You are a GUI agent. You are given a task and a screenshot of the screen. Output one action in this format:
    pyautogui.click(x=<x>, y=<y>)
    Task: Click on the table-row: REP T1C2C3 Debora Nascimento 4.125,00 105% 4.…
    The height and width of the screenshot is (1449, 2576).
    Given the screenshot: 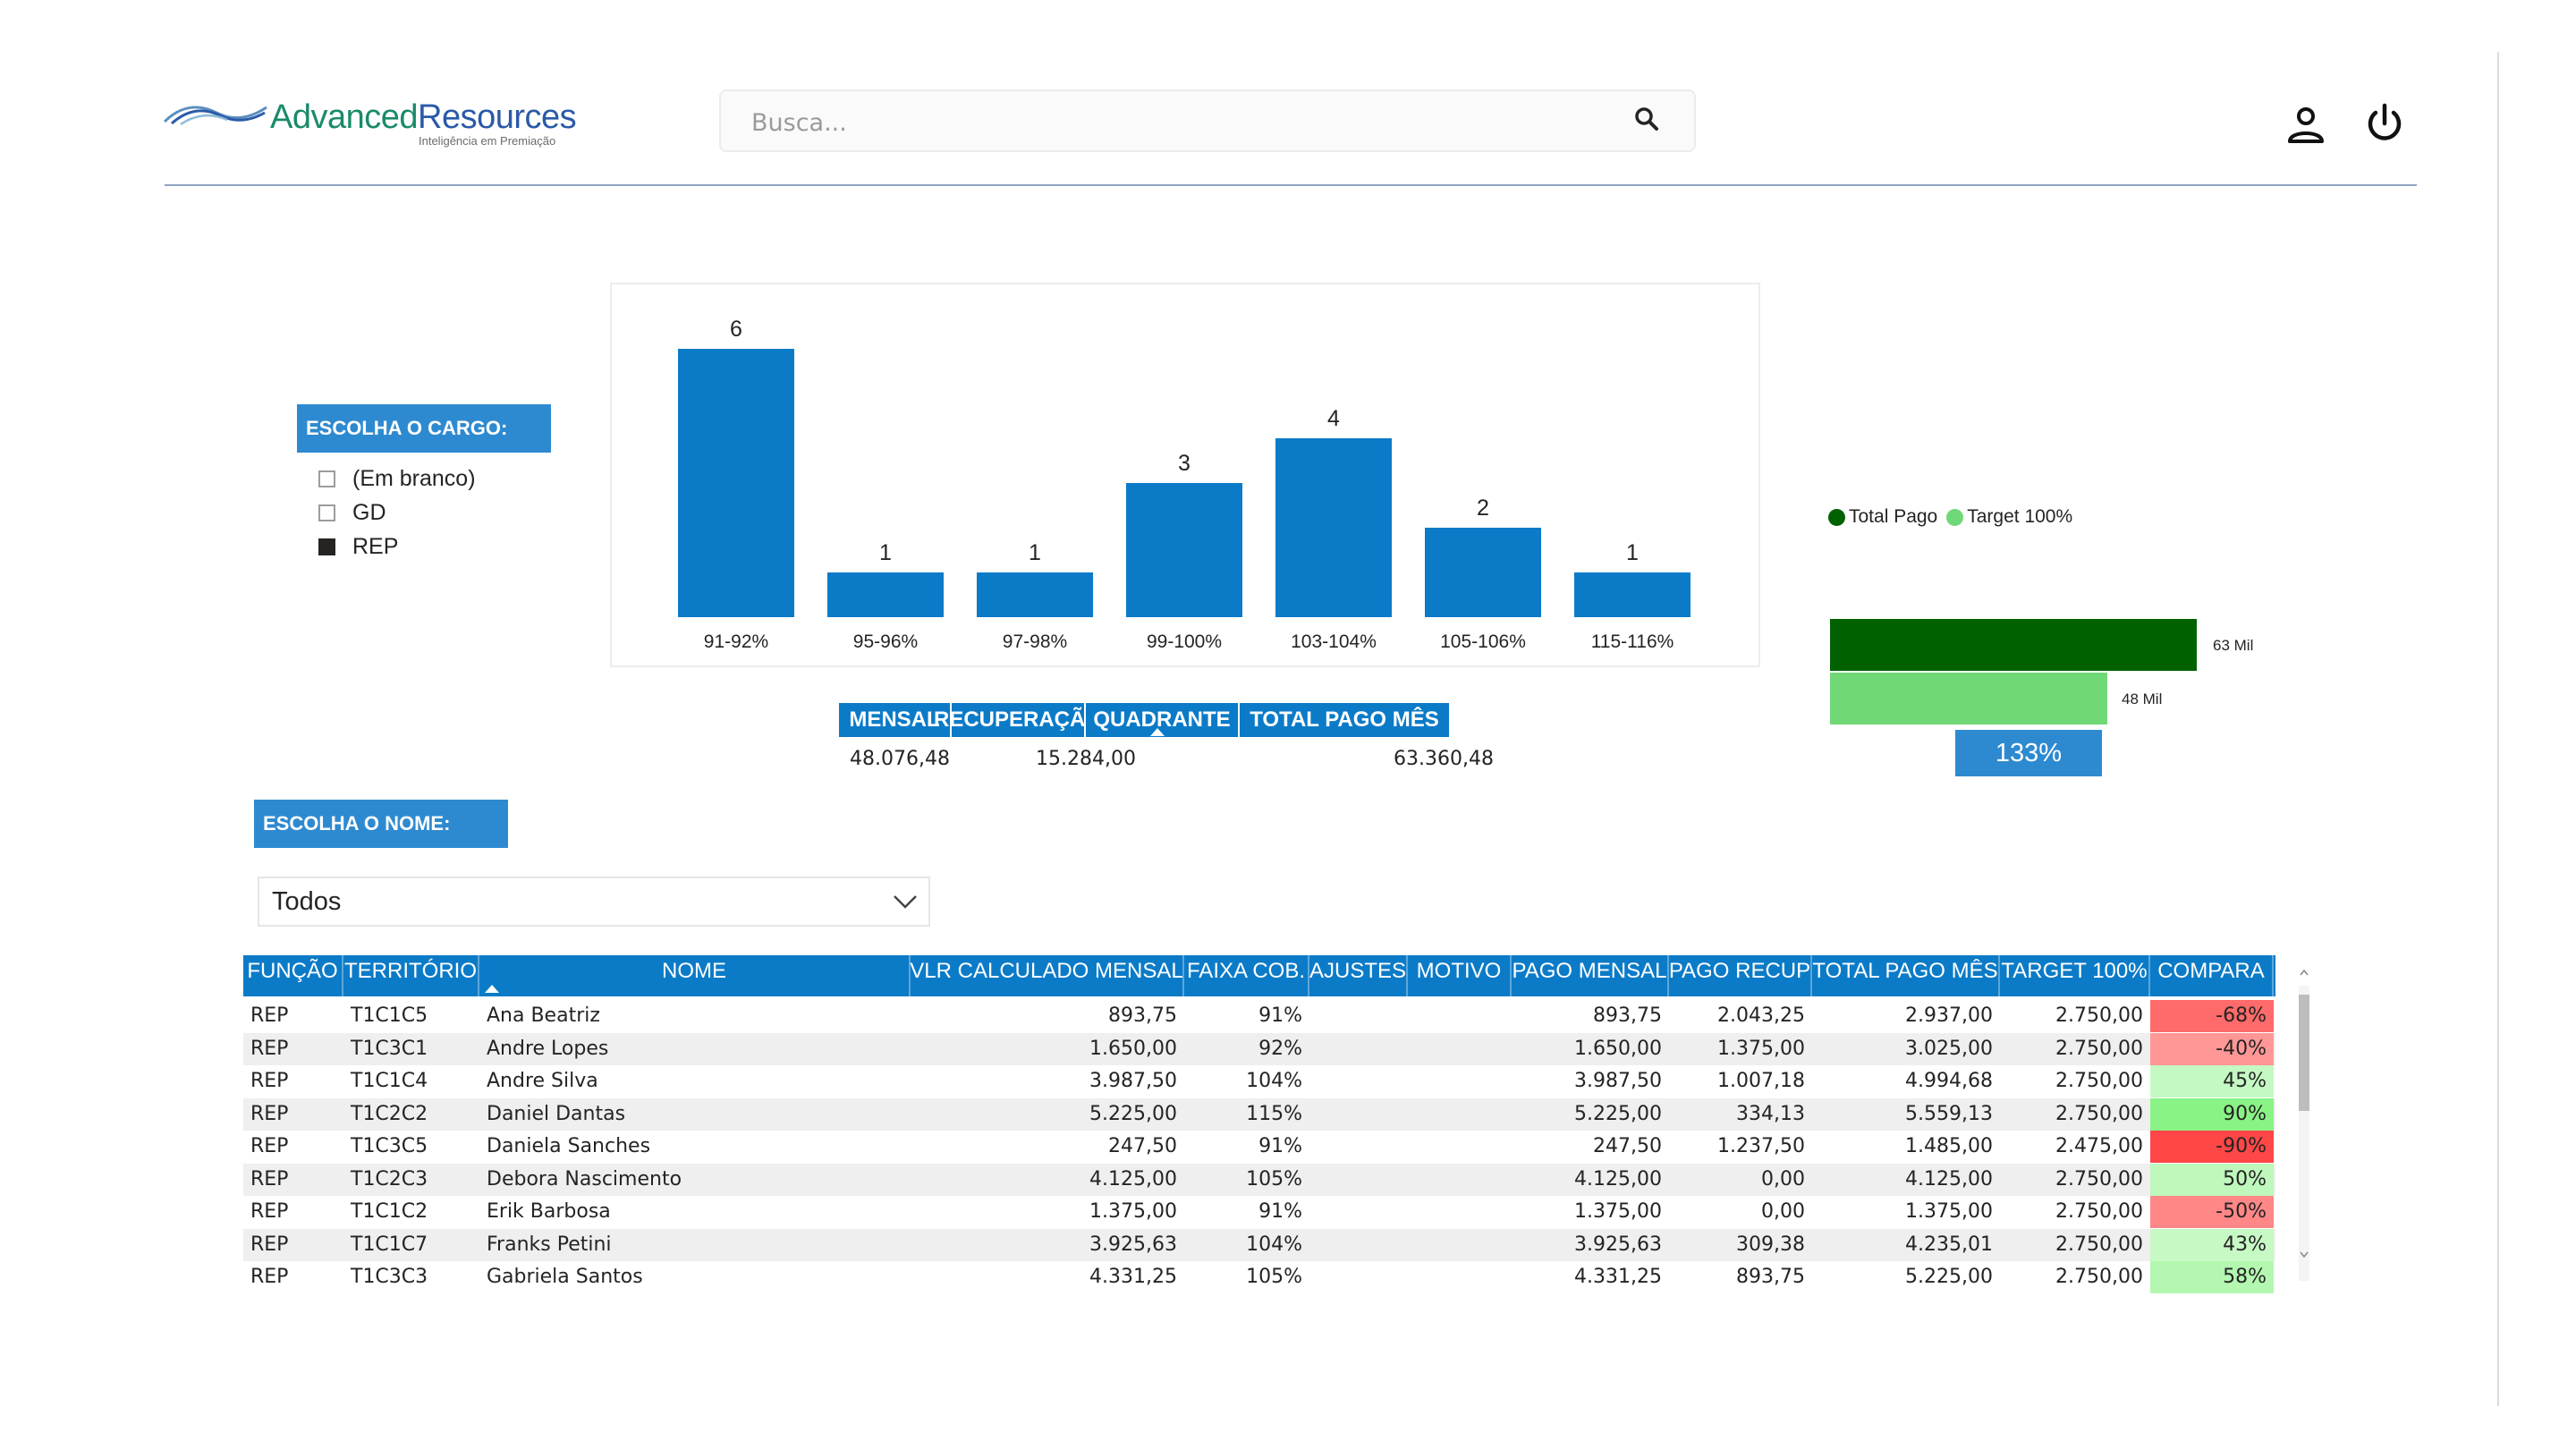 What is the action you would take?
    pyautogui.click(x=1259, y=1179)
    